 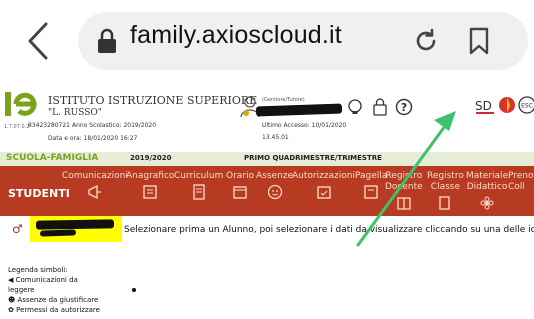 I want to click on nav-item-registro-classe: Registro Classe, so click(x=445, y=191).